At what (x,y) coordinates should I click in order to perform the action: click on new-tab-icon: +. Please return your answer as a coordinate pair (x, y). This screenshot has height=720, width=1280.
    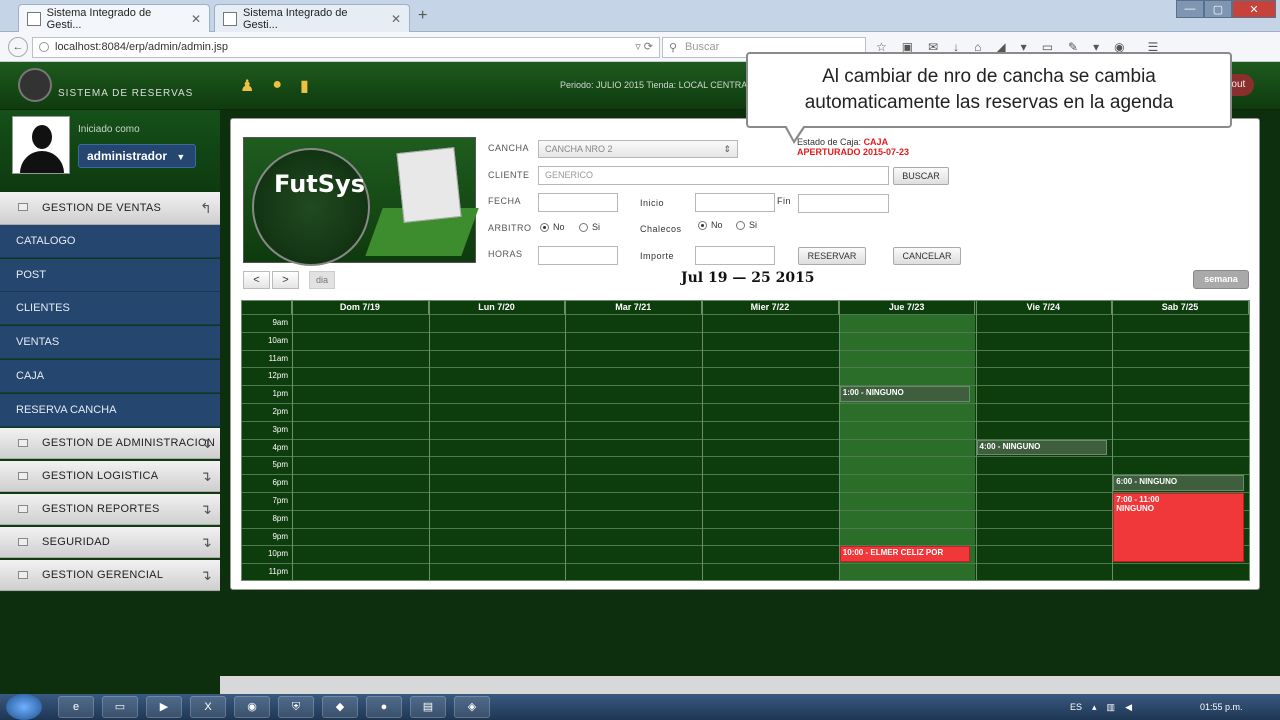
    Looking at the image, I should click on (422, 16).